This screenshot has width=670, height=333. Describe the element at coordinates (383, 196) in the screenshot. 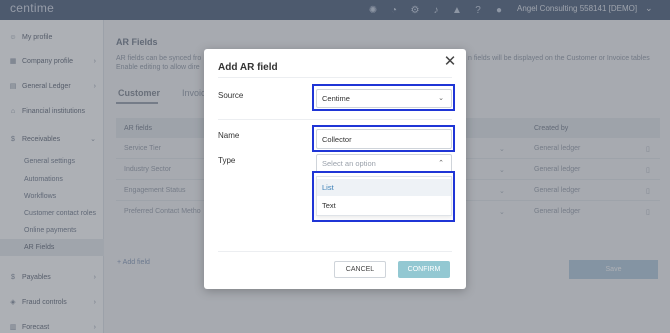

I see `highlight-box-options` at that location.